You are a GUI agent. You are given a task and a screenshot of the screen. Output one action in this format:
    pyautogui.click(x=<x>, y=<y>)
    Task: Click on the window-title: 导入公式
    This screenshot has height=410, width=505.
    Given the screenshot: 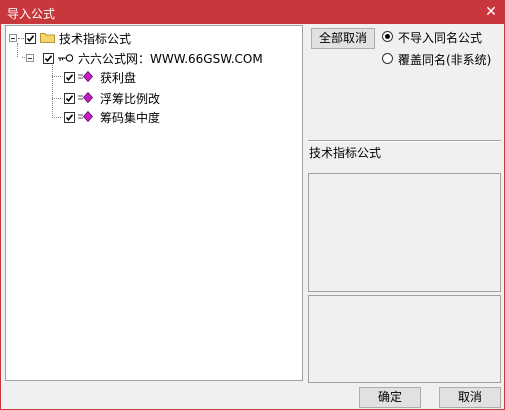 What is the action you would take?
    pyautogui.click(x=31, y=14)
    